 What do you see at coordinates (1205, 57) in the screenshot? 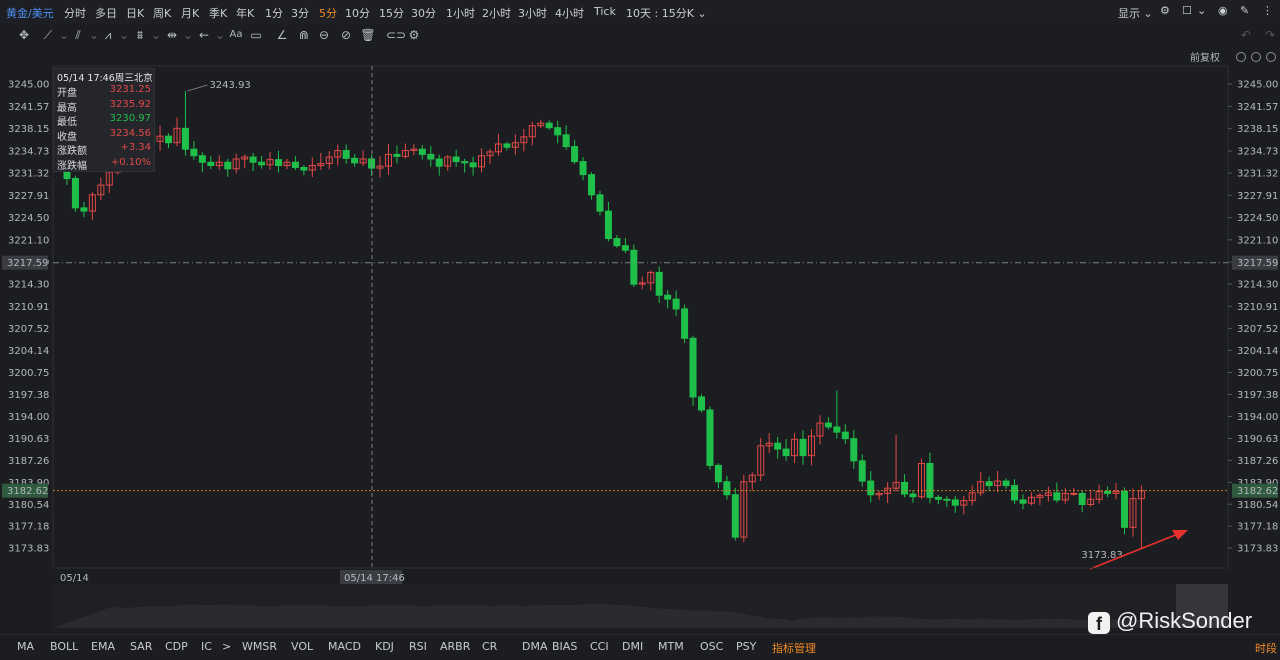
I see `adjust-mode-label: 前复权` at bounding box center [1205, 57].